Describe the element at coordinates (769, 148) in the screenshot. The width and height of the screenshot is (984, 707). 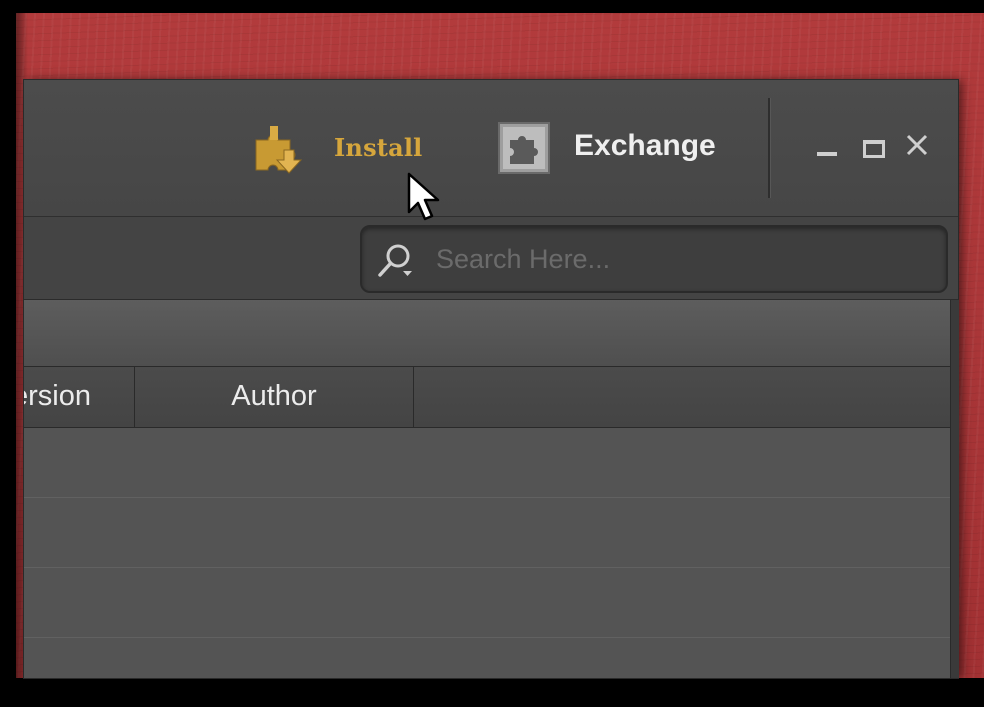
I see `toolbar-divider` at that location.